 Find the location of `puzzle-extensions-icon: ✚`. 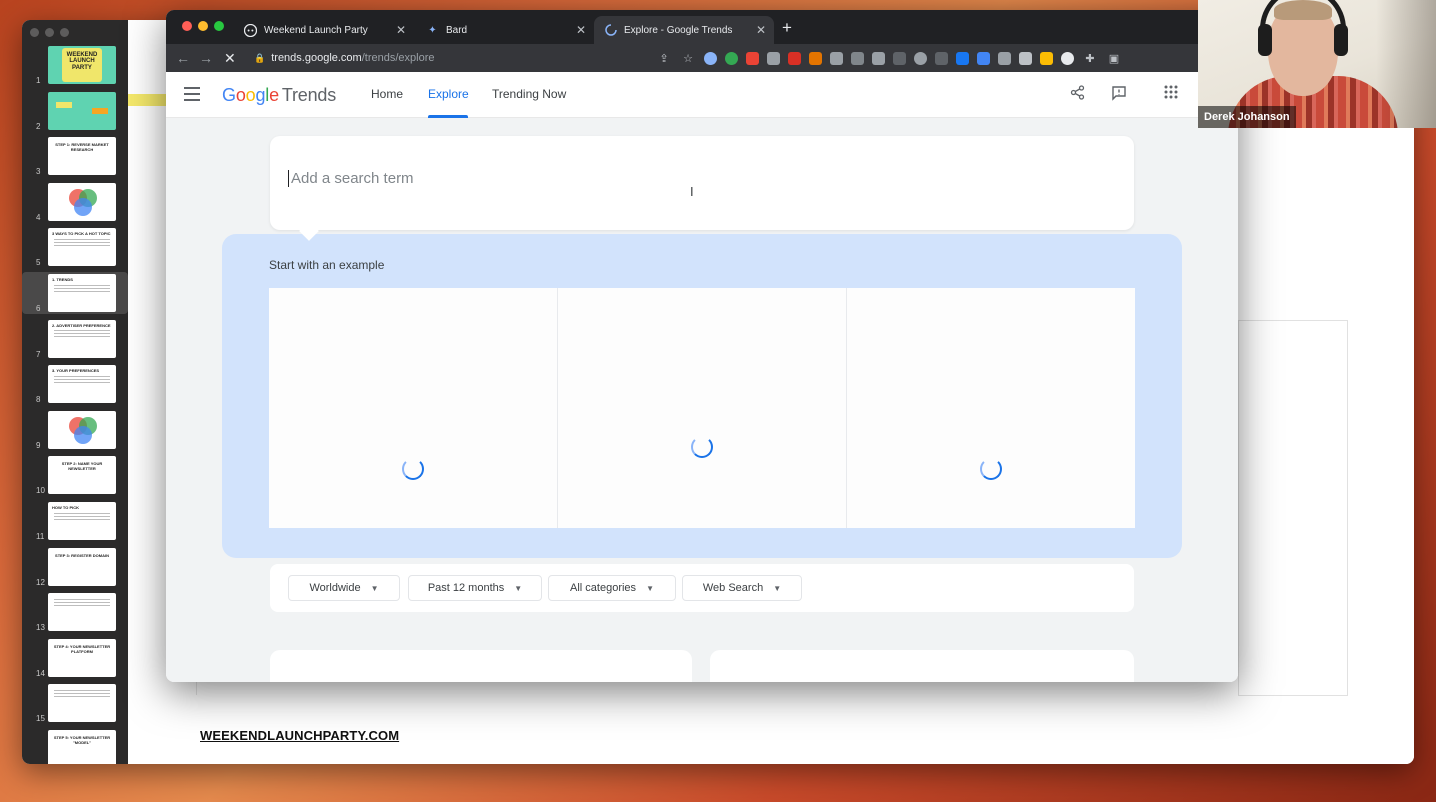

puzzle-extensions-icon: ✚ is located at coordinates (1090, 58).